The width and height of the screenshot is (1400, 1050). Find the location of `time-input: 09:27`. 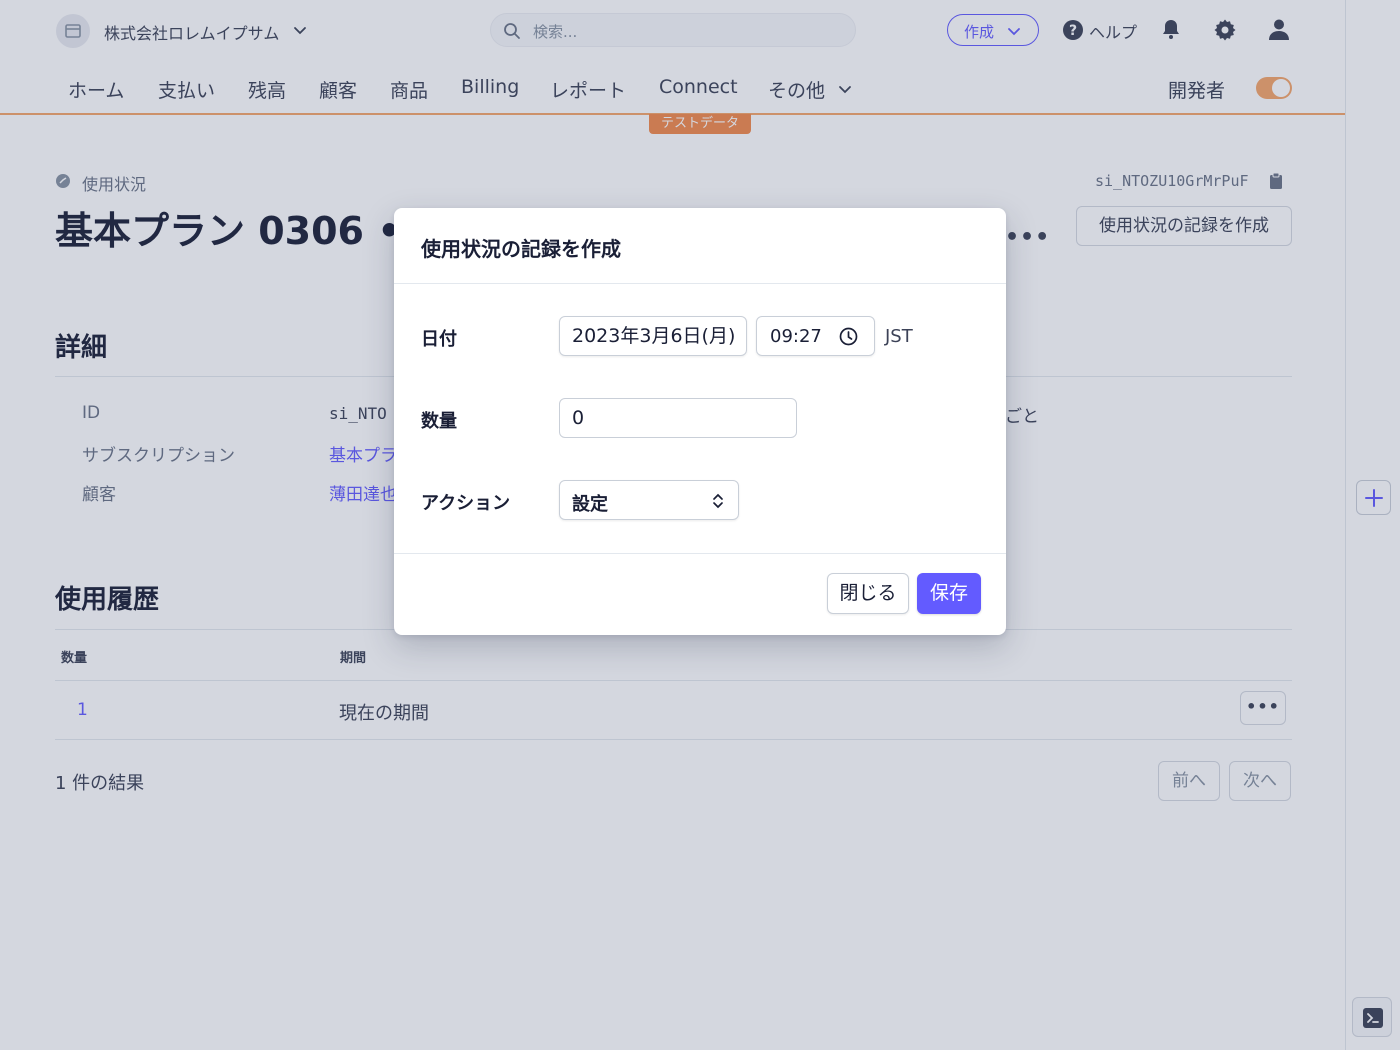

time-input: 09:27 is located at coordinates (815, 336).